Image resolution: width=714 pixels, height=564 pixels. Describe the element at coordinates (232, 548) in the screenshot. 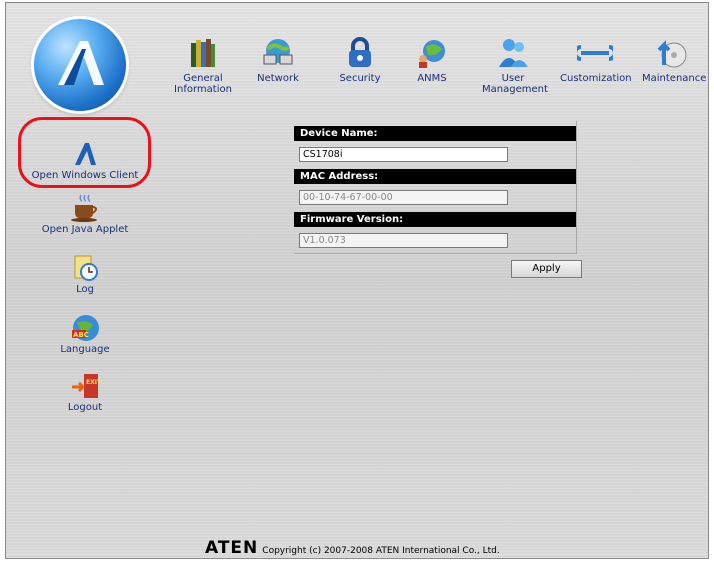

I see `aten-brand: ATEN` at that location.